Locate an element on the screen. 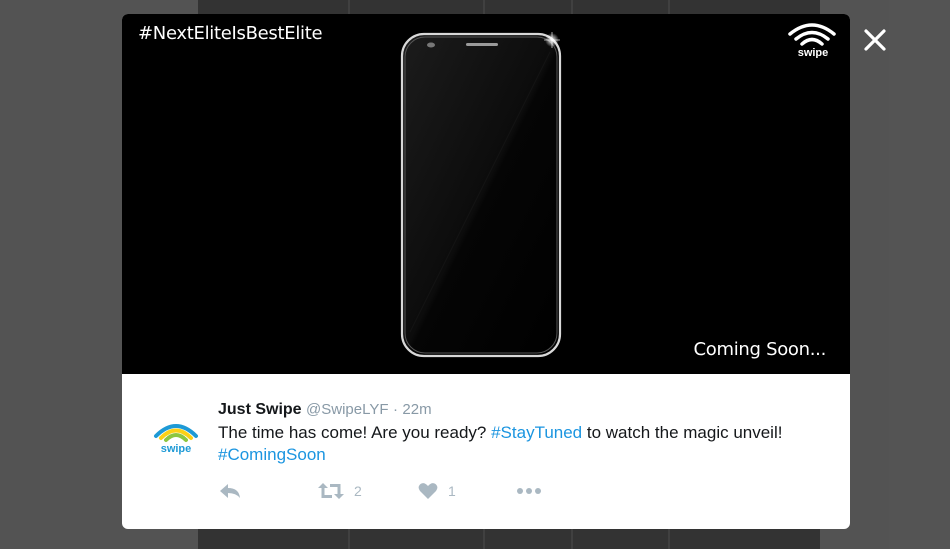 The width and height of the screenshot is (950, 549). swipe-logo-text: swipe is located at coordinates (813, 52).